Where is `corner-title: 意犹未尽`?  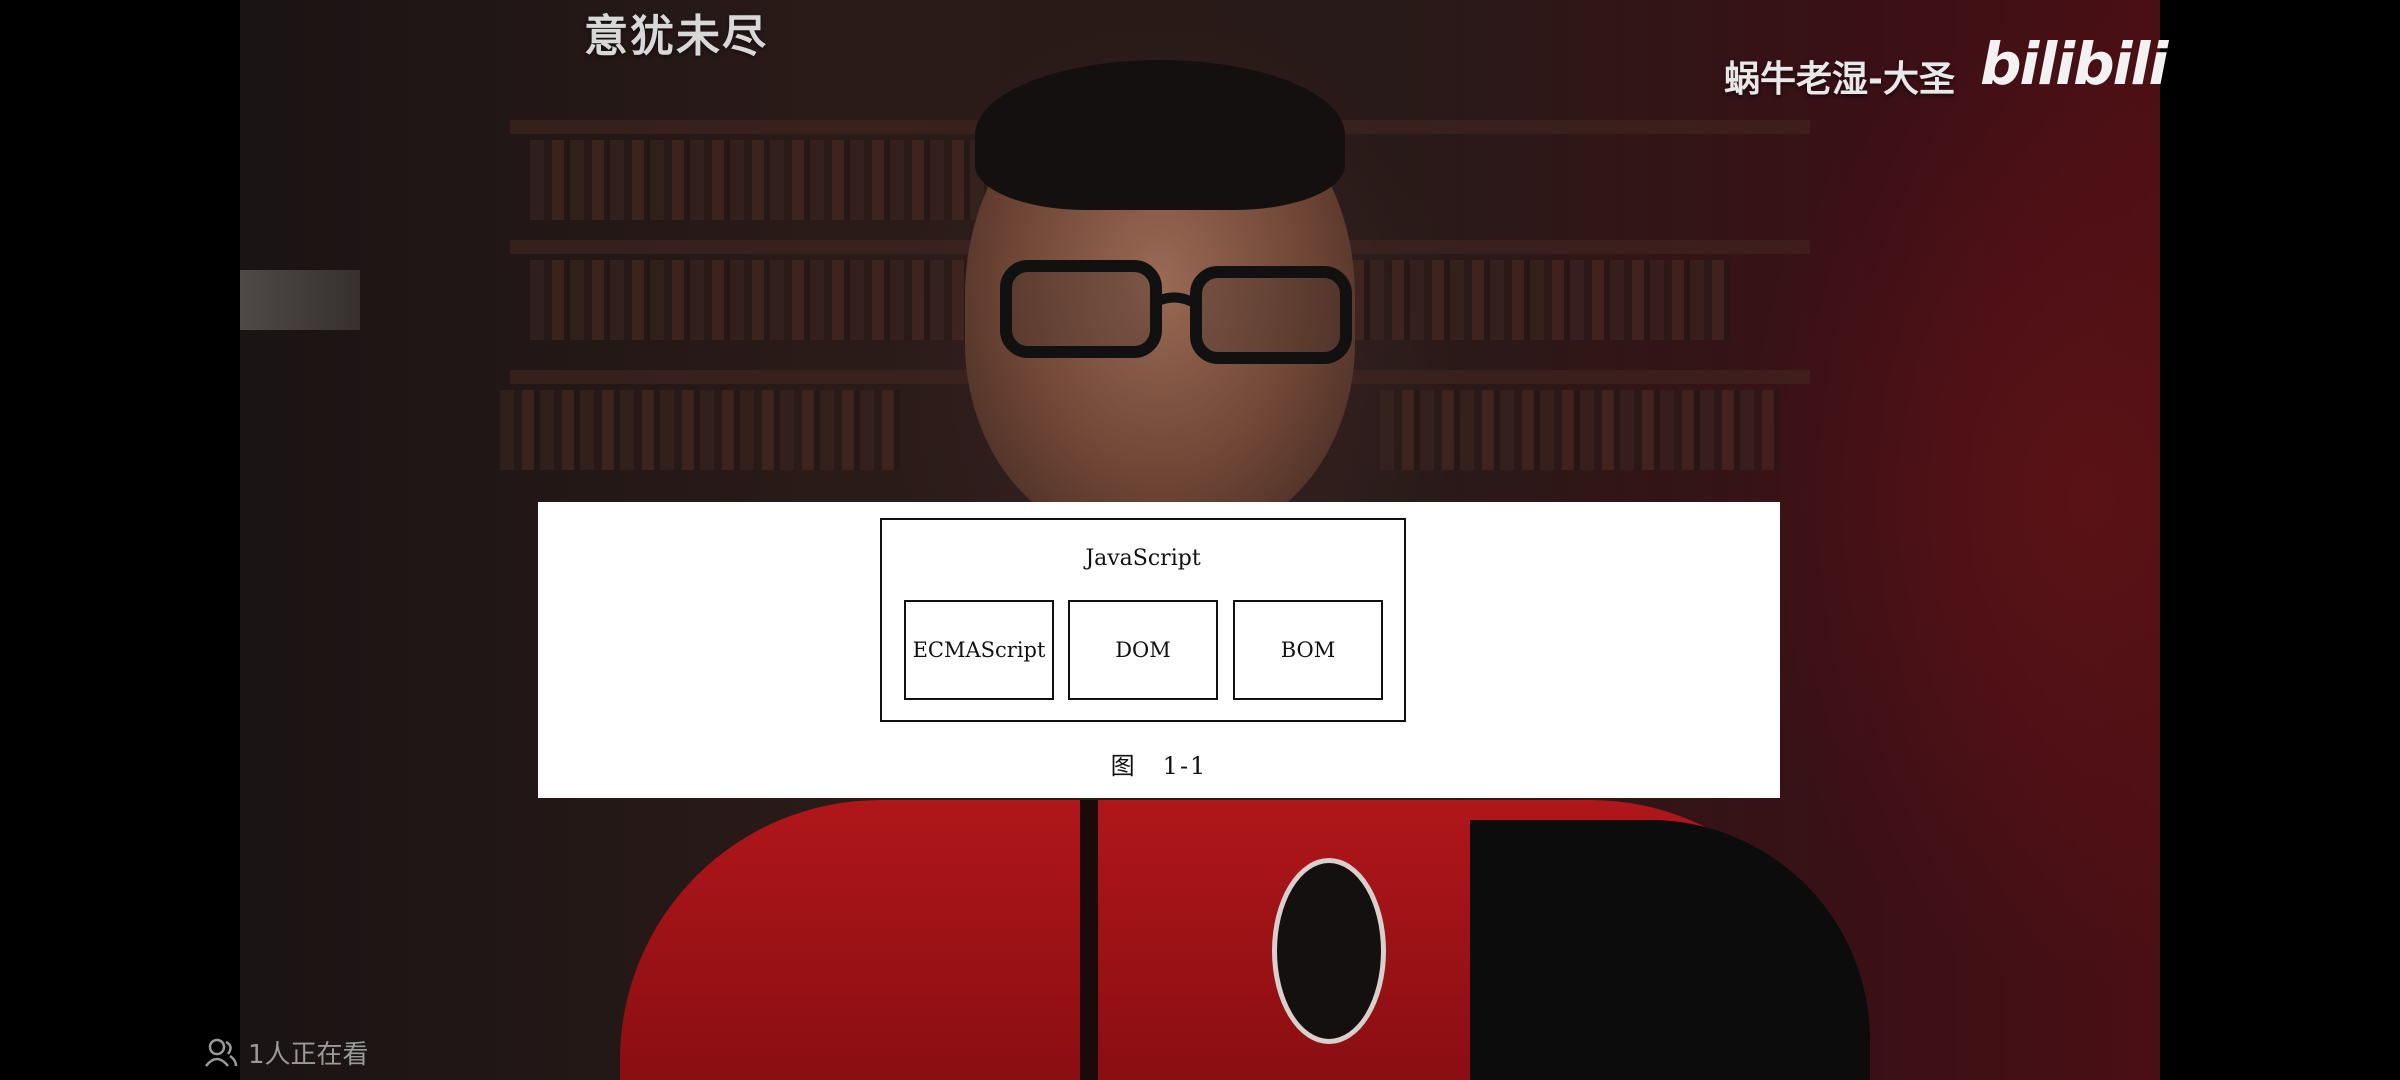 corner-title: 意犹未尽 is located at coordinates (676, 36).